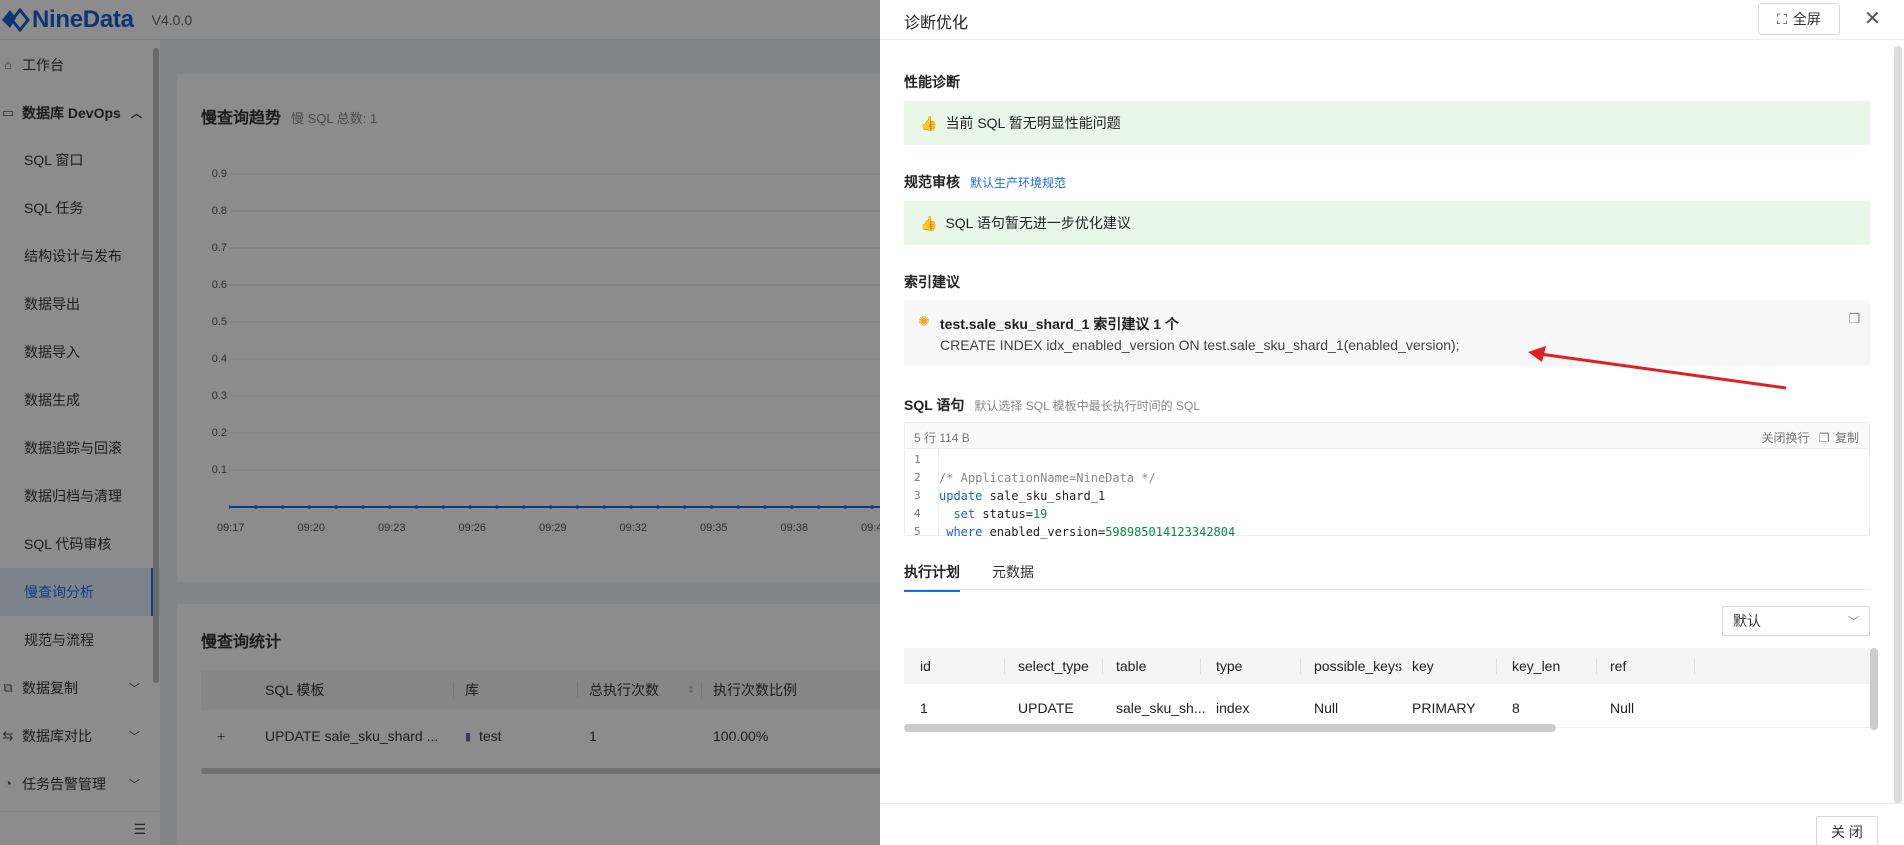  What do you see at coordinates (1786, 438) in the screenshot?
I see `wrap-toggle-button: 关闭换行` at bounding box center [1786, 438].